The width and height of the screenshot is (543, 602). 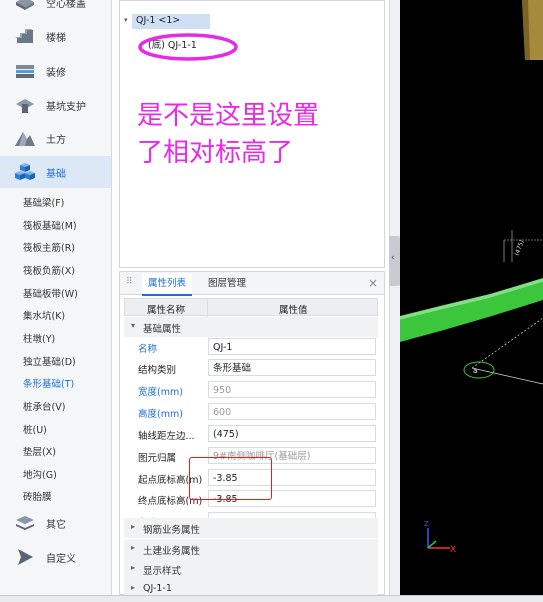 I want to click on earthwork-icon, so click(x=25, y=139).